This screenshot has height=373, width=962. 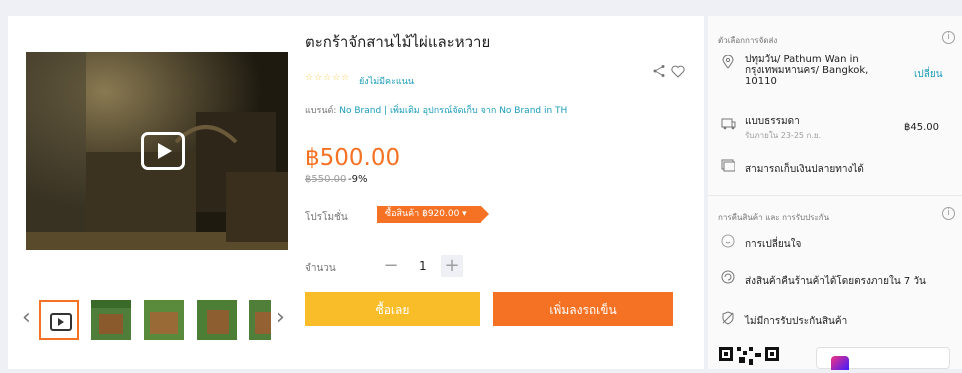 I want to click on gallery-next-icon: ›, so click(x=280, y=318).